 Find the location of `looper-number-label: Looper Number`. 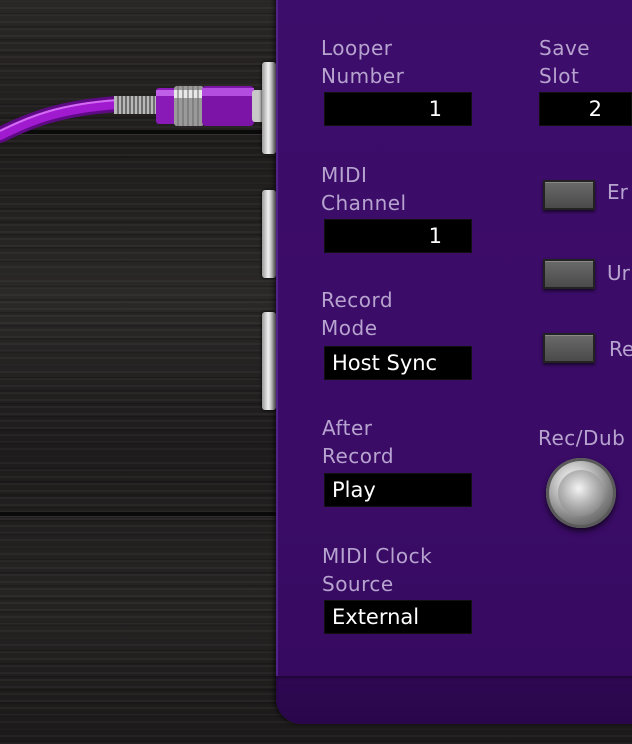

looper-number-label: Looper Number is located at coordinates (363, 62).